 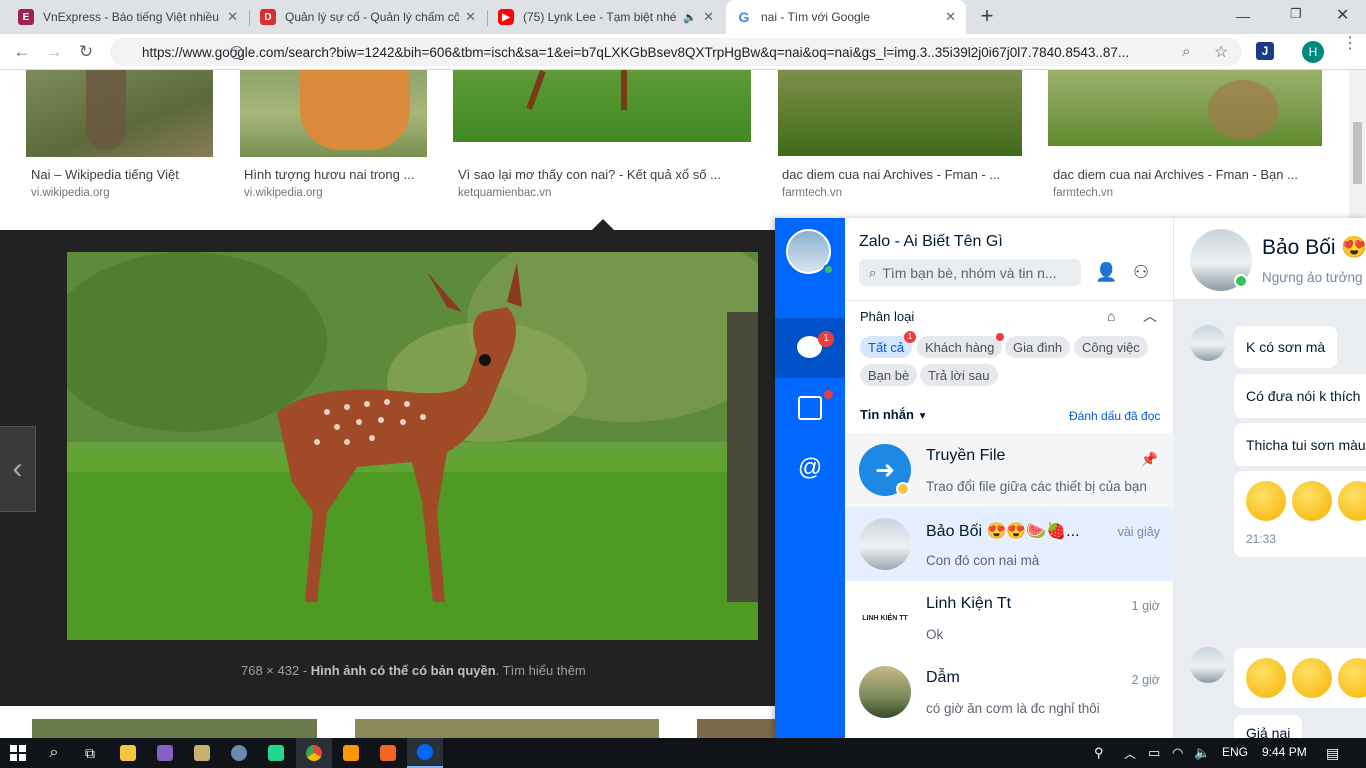 I want to click on pycharm-icon, so click(x=276, y=753).